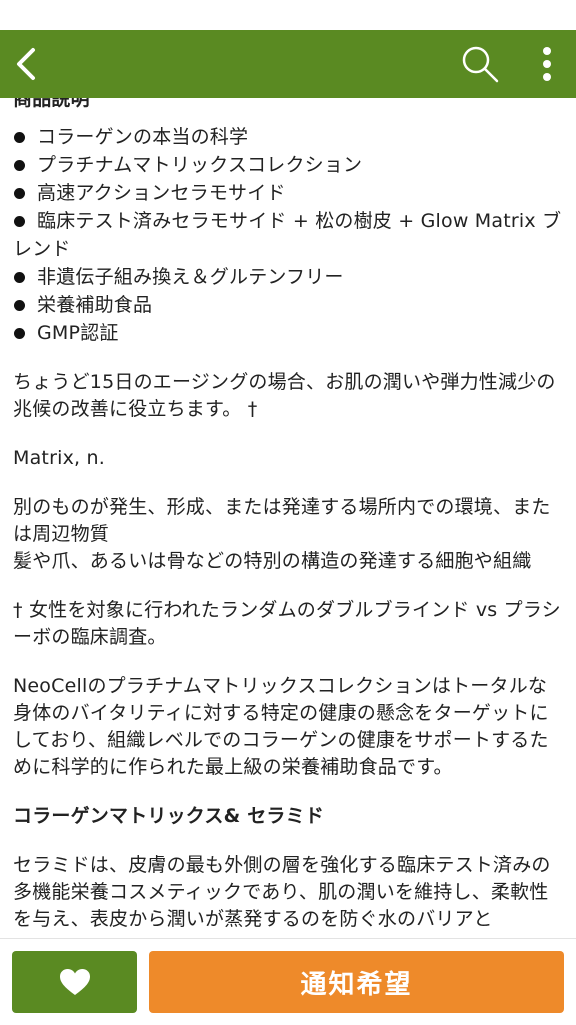 The image size is (576, 1025). I want to click on subheading: コラーゲンマトリックス& セラミド, so click(169, 816).